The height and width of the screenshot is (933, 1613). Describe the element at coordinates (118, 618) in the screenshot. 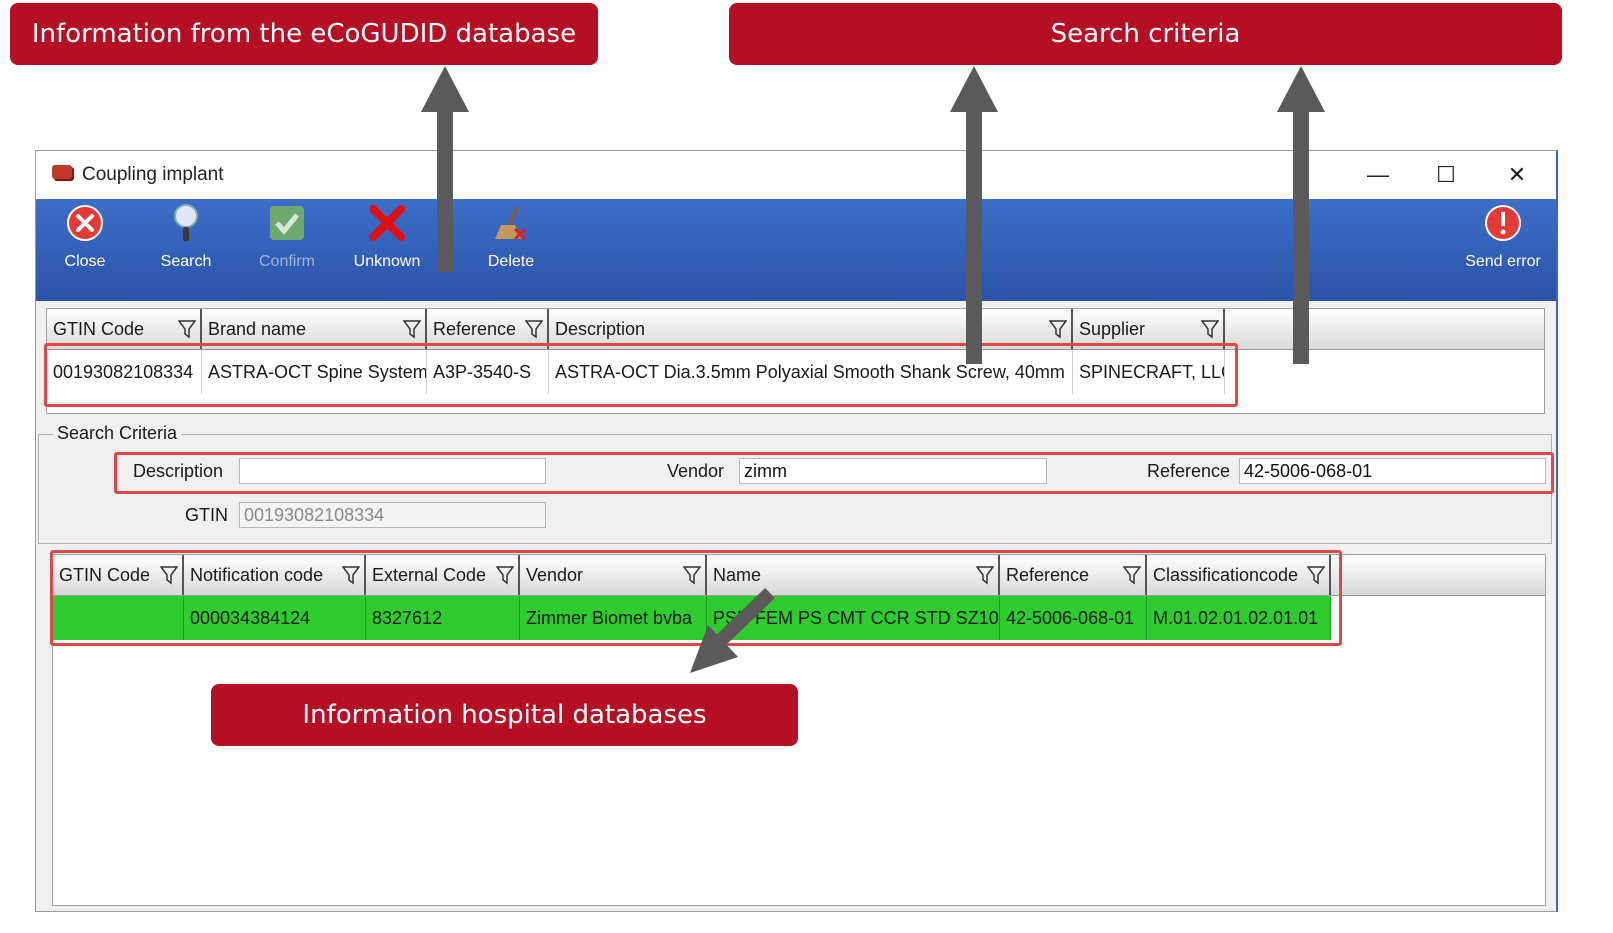

I see `cell-gtin` at that location.